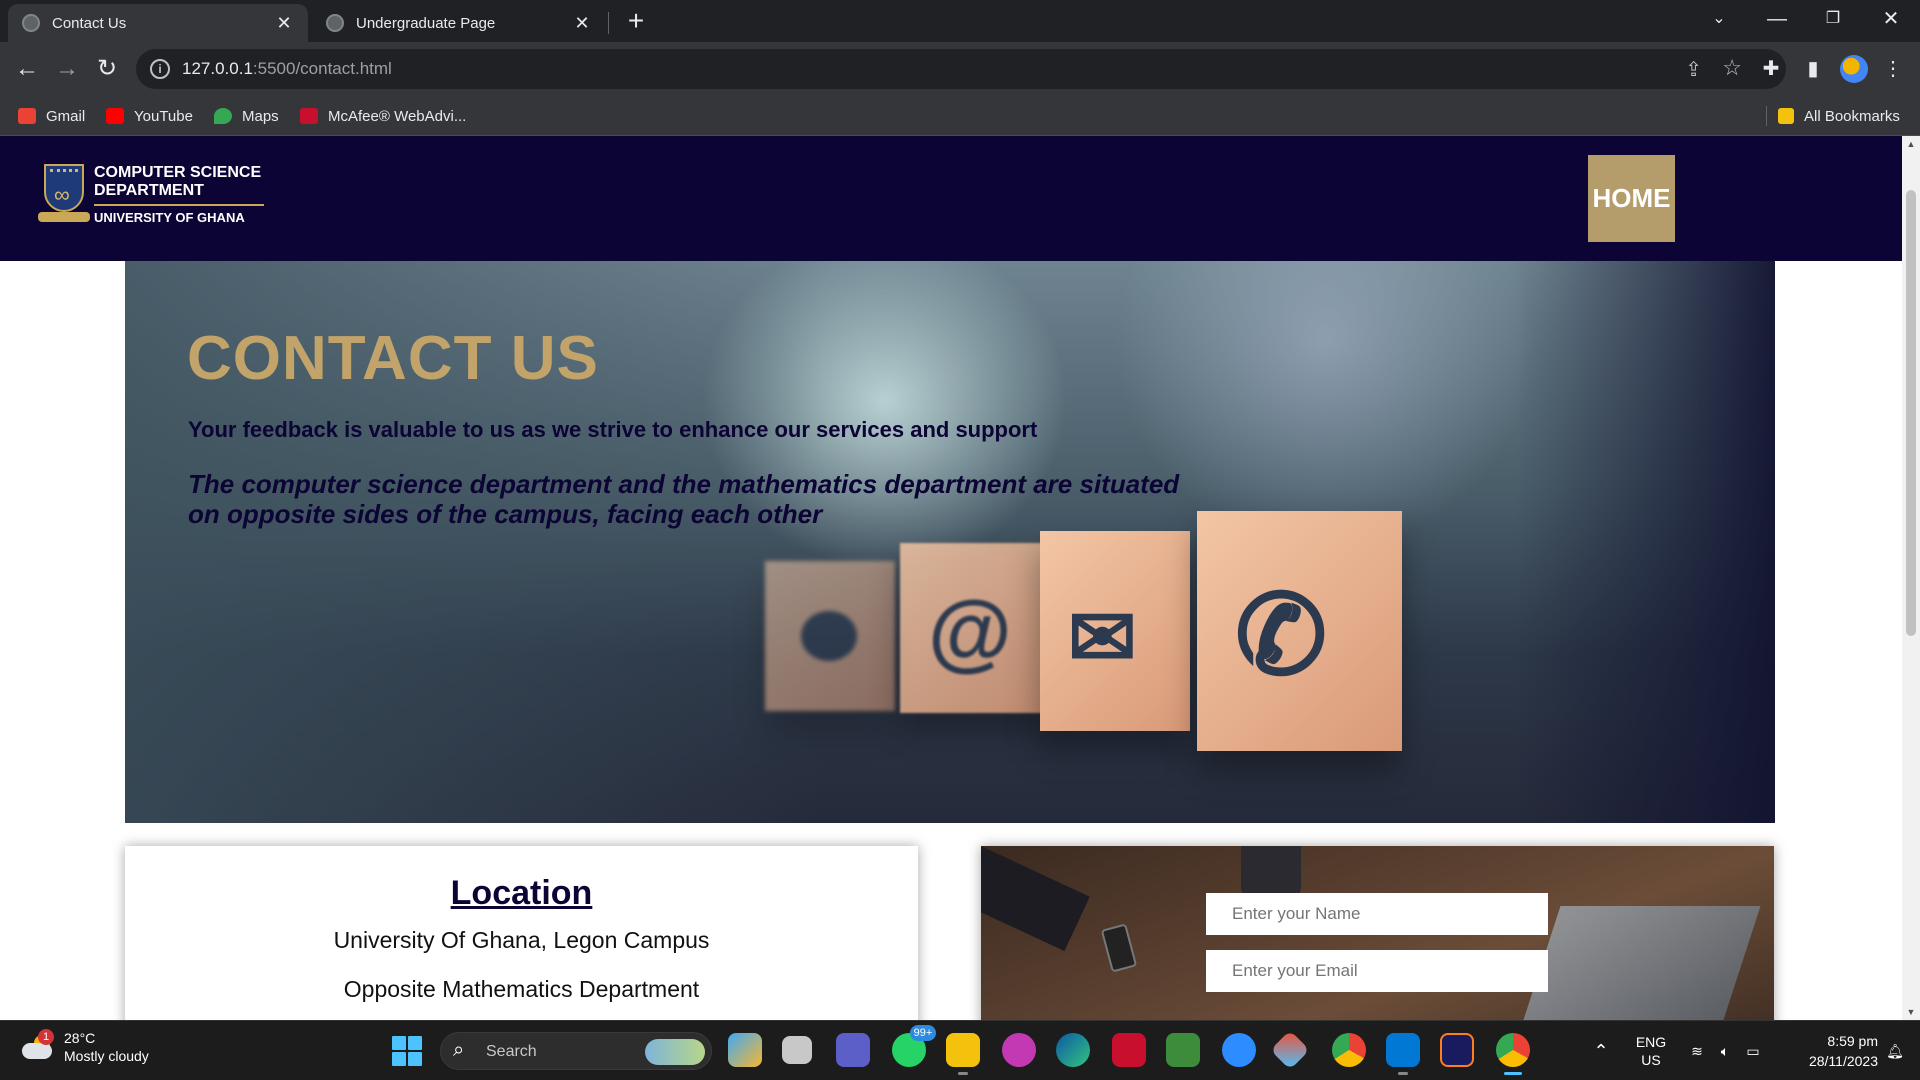 The image size is (1920, 1080). I want to click on wps-app-icon, so click(1019, 1050).